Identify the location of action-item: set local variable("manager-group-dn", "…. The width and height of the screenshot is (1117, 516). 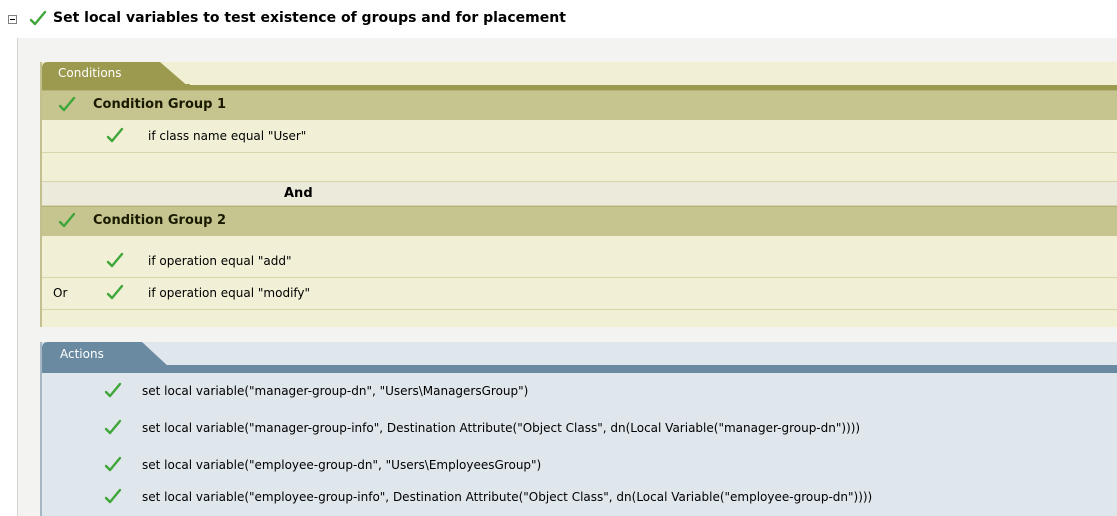
(579, 391).